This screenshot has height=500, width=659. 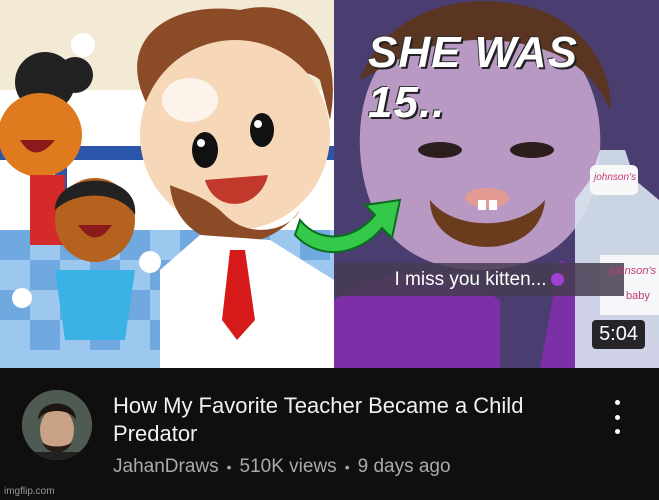 I want to click on upload-age: 9 days ago, so click(x=404, y=466).